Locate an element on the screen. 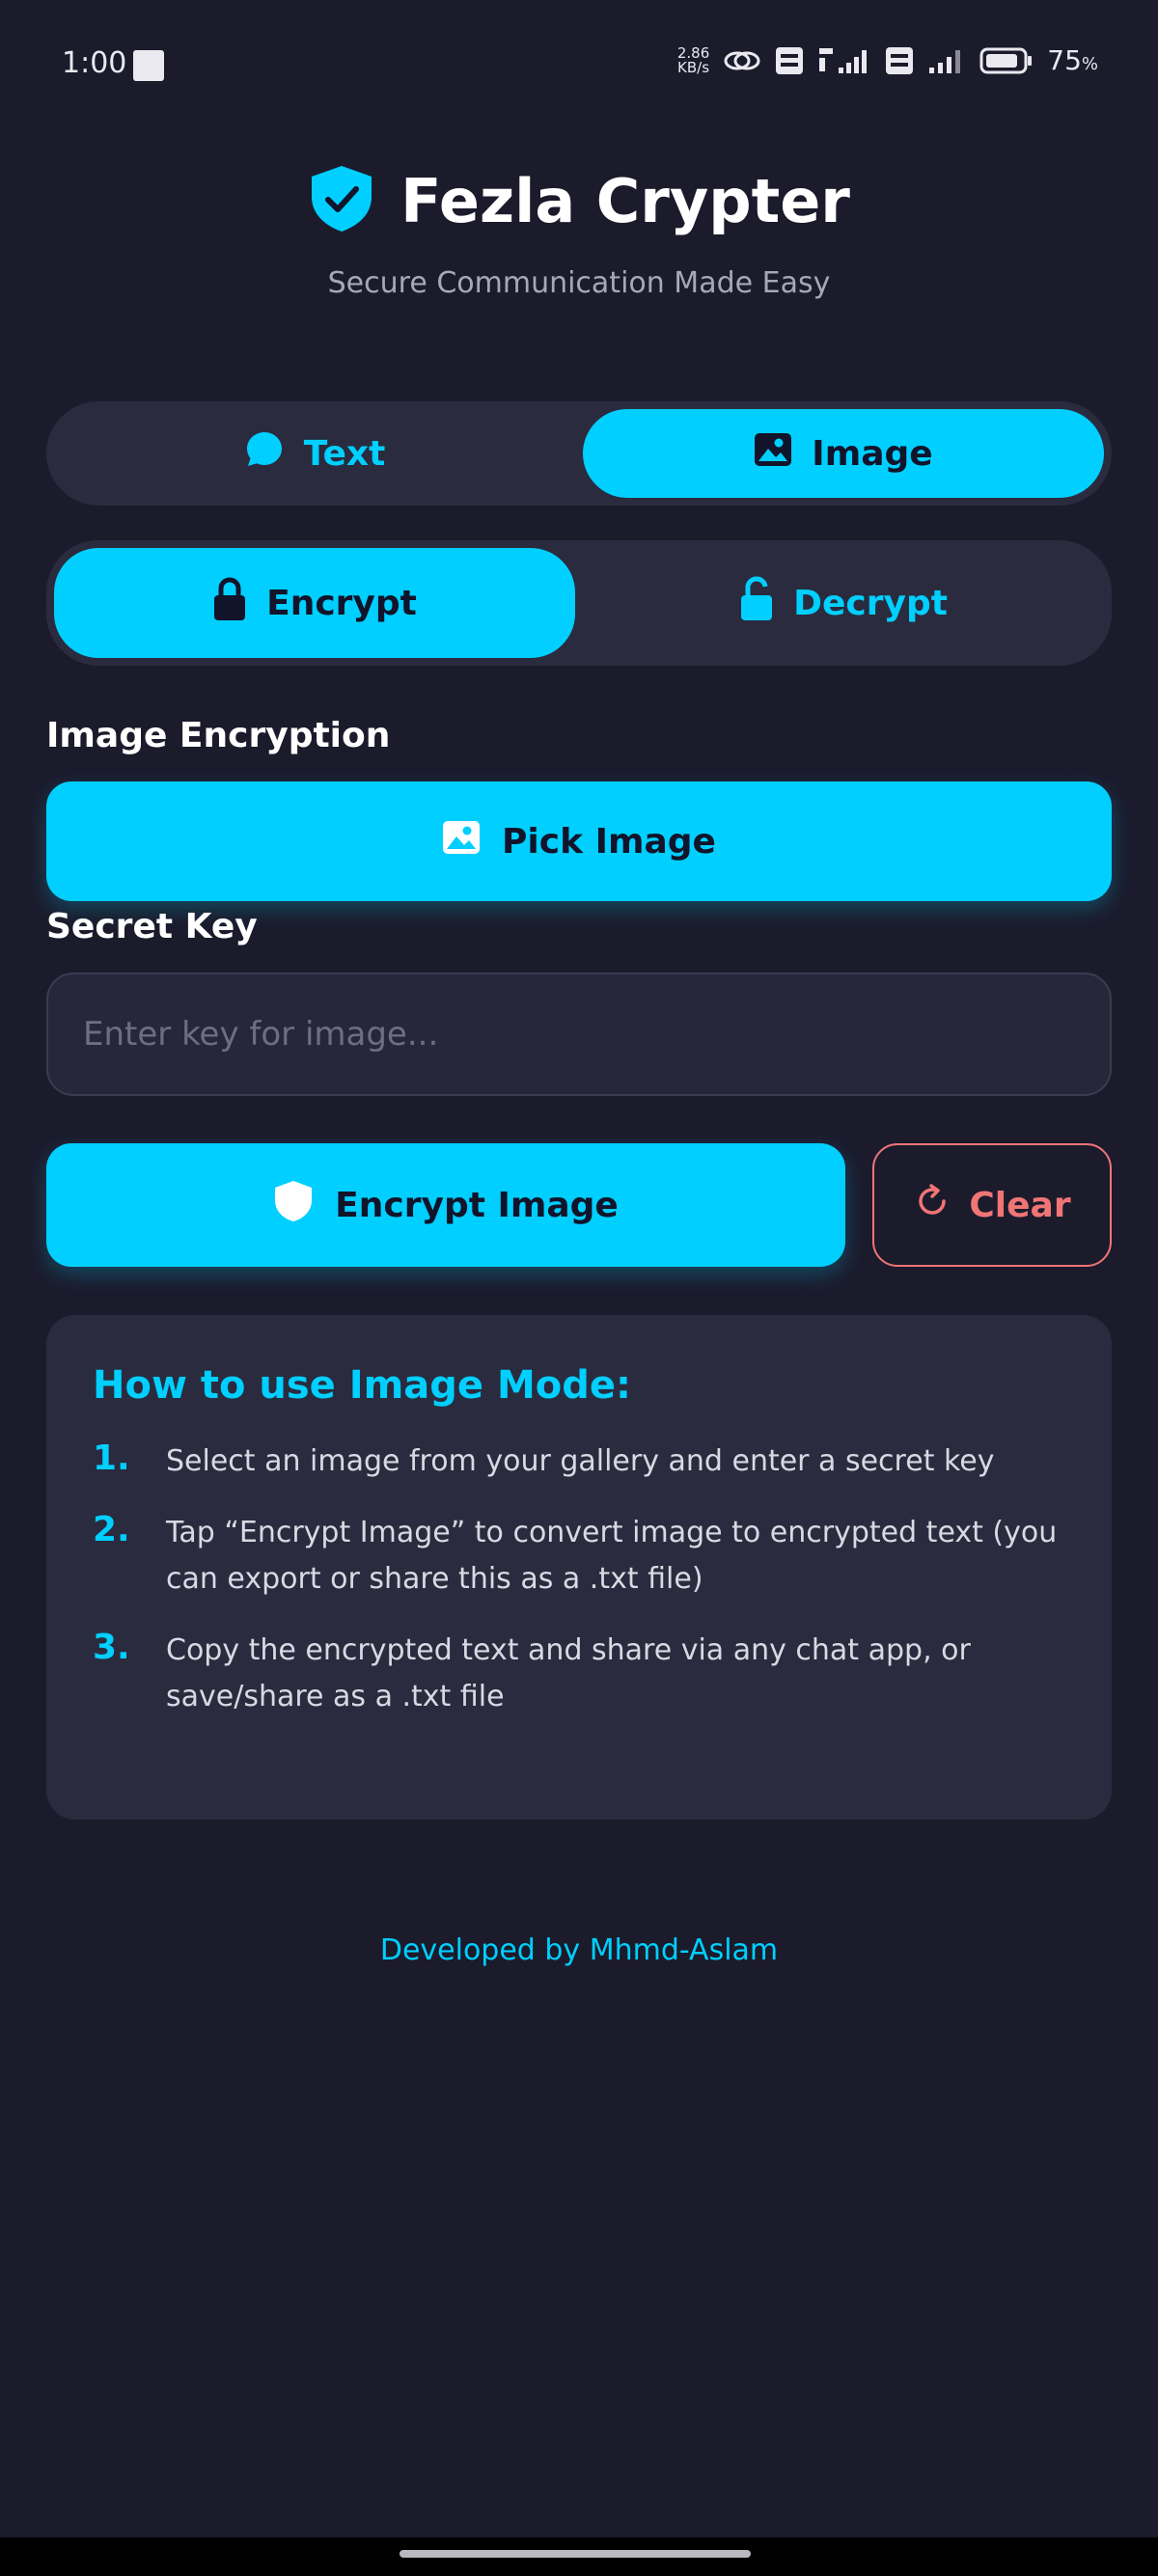 The width and height of the screenshot is (1158, 2576). tab-text: Text is located at coordinates (314, 454).